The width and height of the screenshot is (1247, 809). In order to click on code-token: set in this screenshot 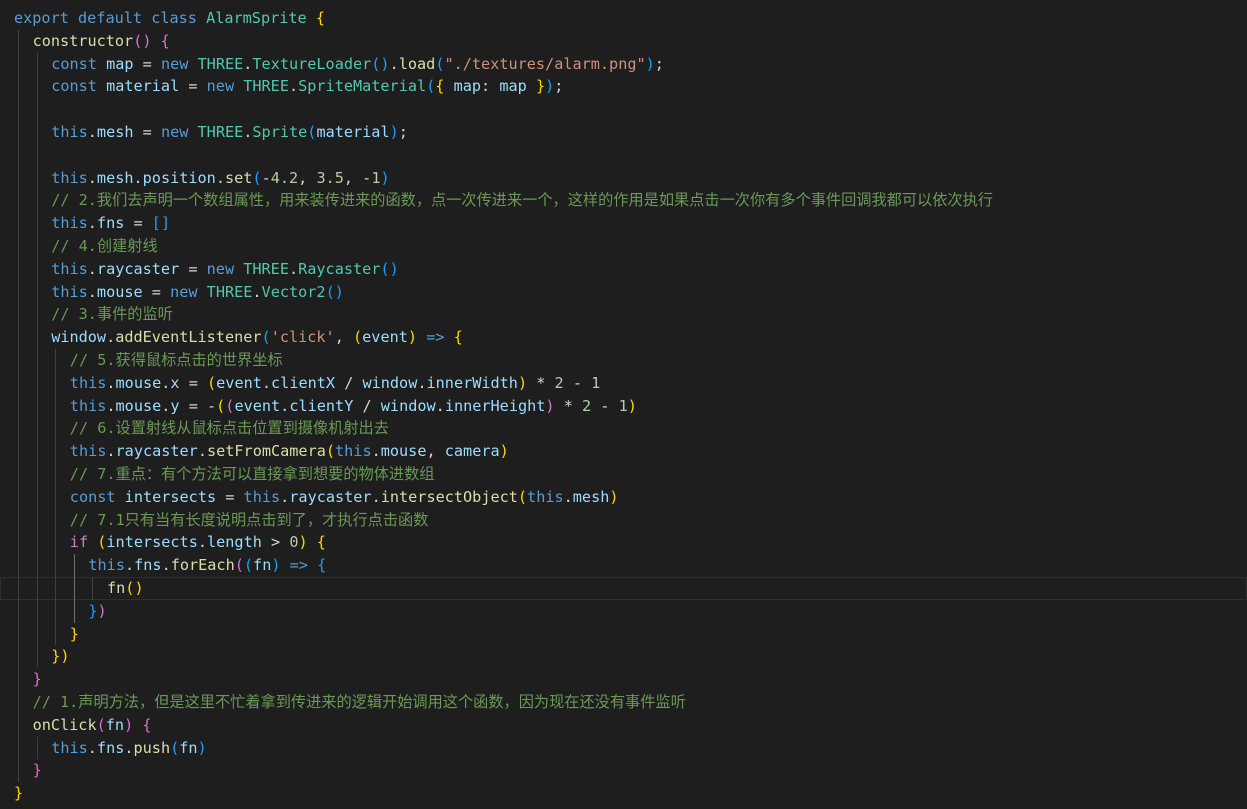, I will do `click(238, 177)`.